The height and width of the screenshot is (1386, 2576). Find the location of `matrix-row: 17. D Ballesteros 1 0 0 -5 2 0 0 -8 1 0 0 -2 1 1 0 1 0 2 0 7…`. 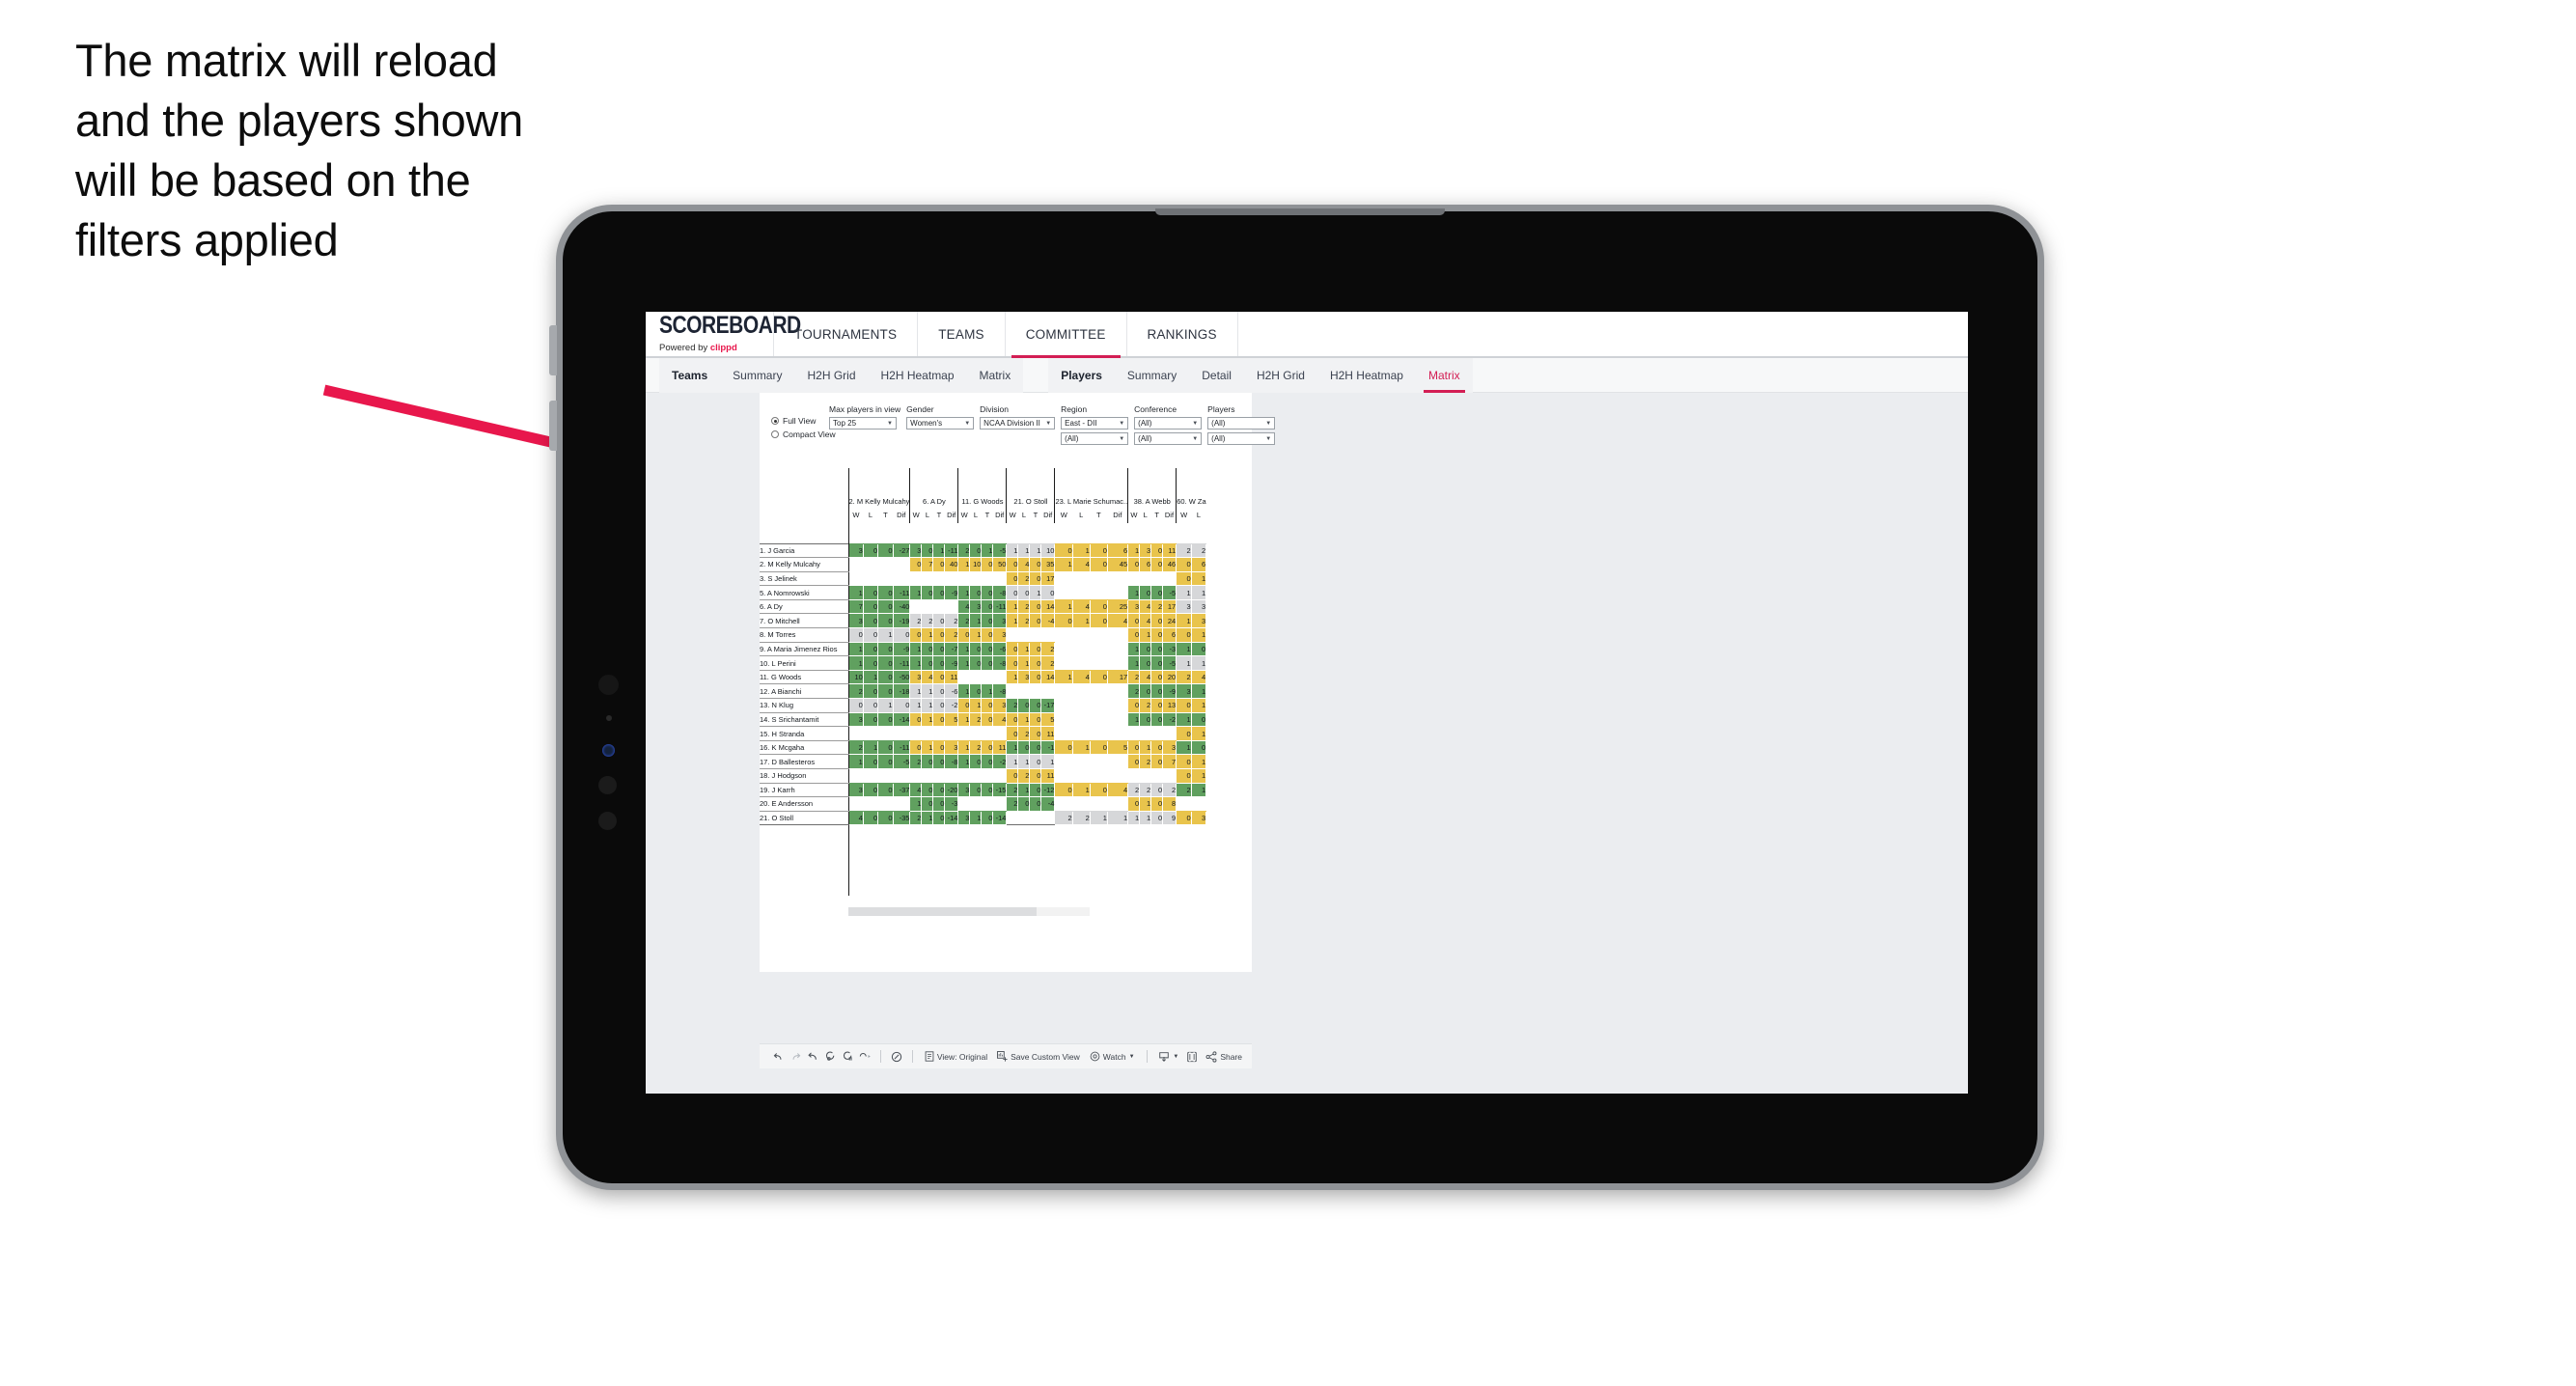

matrix-row: 17. D Ballesteros 1 0 0 -5 2 0 0 -8 1 0 0 -2 1 1 0 1 0 2 0 7… is located at coordinates (983, 761).